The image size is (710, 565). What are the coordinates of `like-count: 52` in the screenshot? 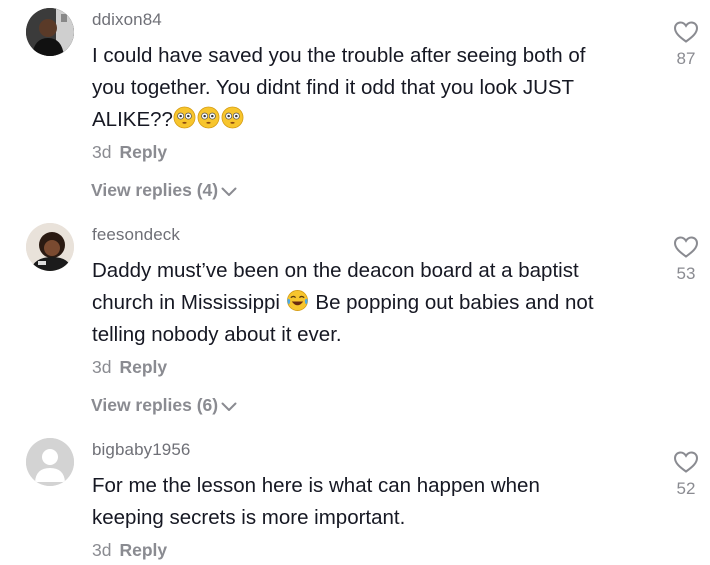 It's located at (686, 488).